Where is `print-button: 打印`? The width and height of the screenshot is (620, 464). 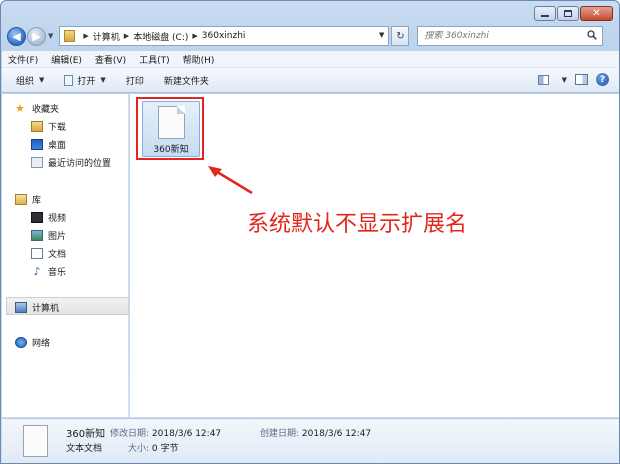
print-button: 打印 is located at coordinates (135, 80).